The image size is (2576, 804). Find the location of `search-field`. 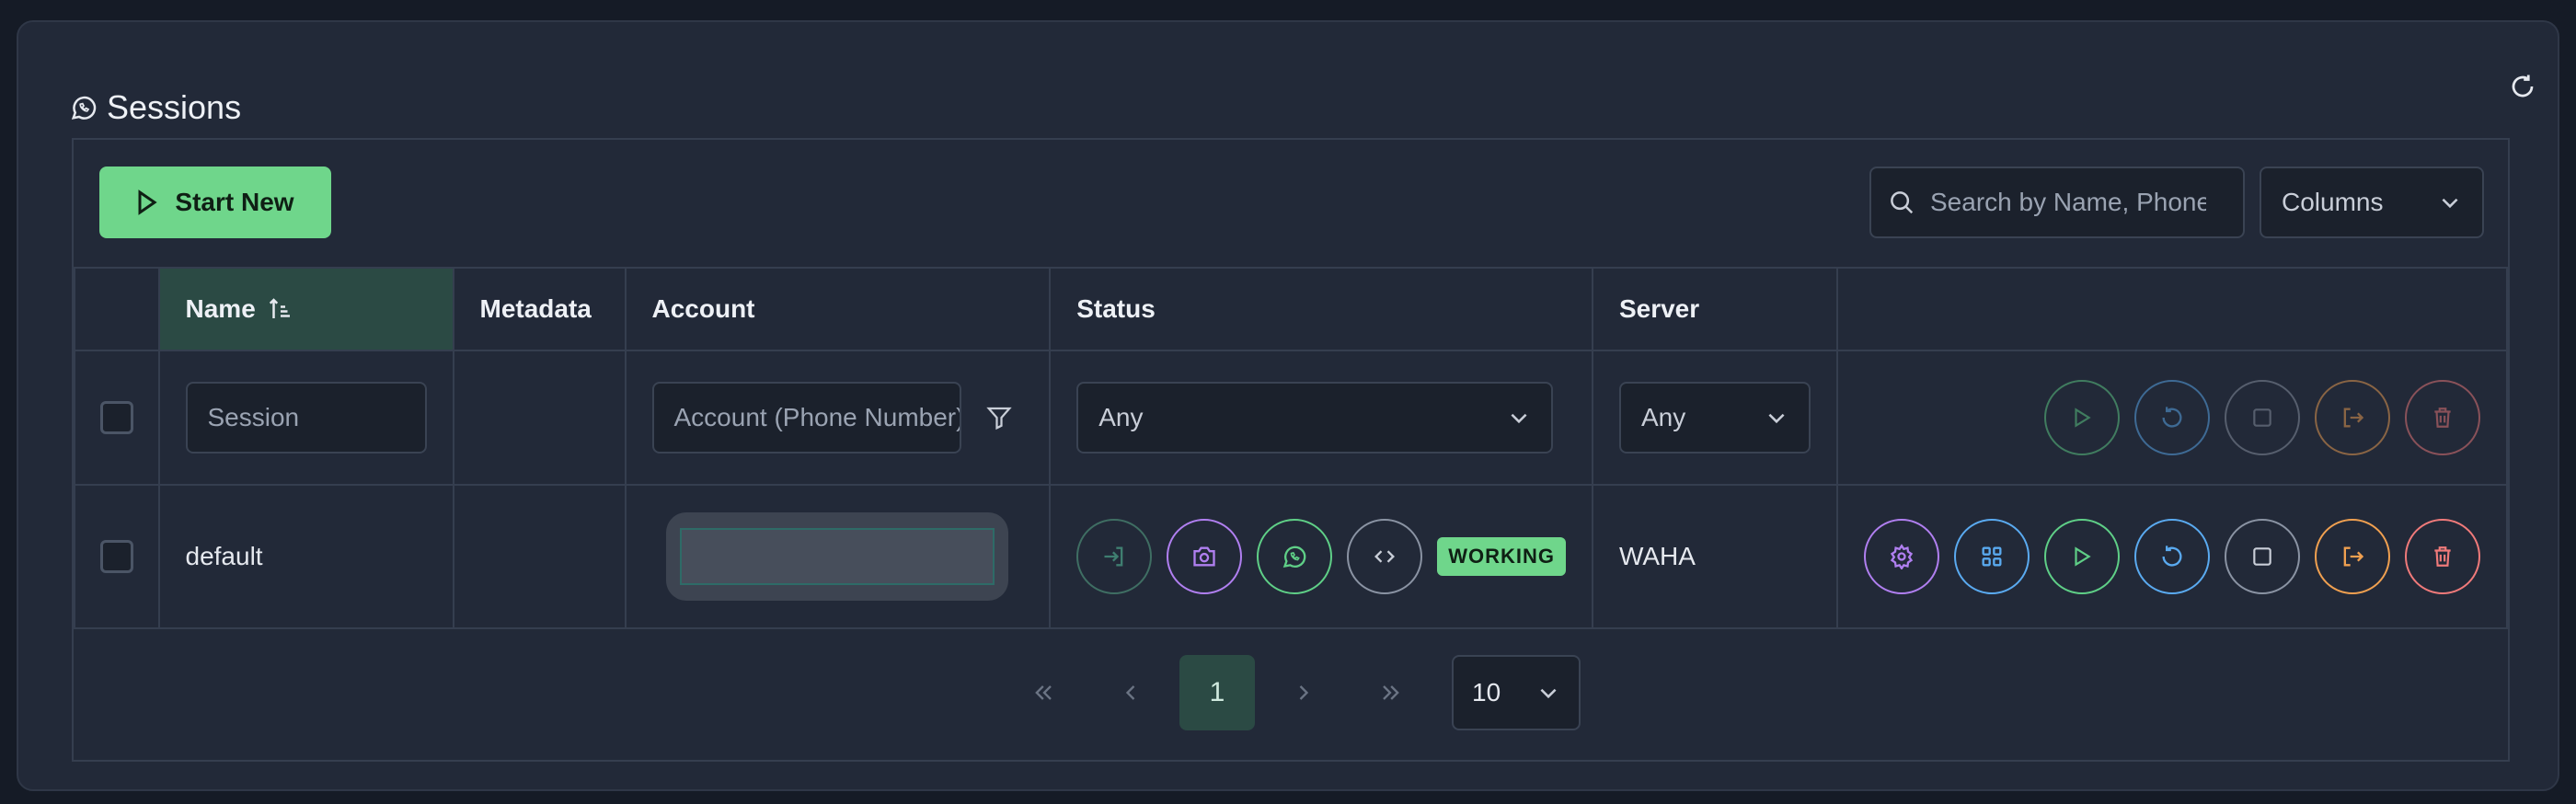

search-field is located at coordinates (2057, 202).